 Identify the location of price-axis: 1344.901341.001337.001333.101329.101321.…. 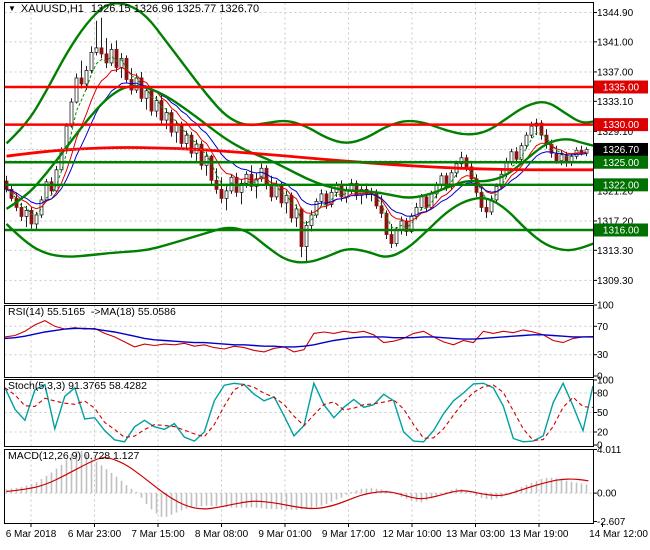
(621, 268).